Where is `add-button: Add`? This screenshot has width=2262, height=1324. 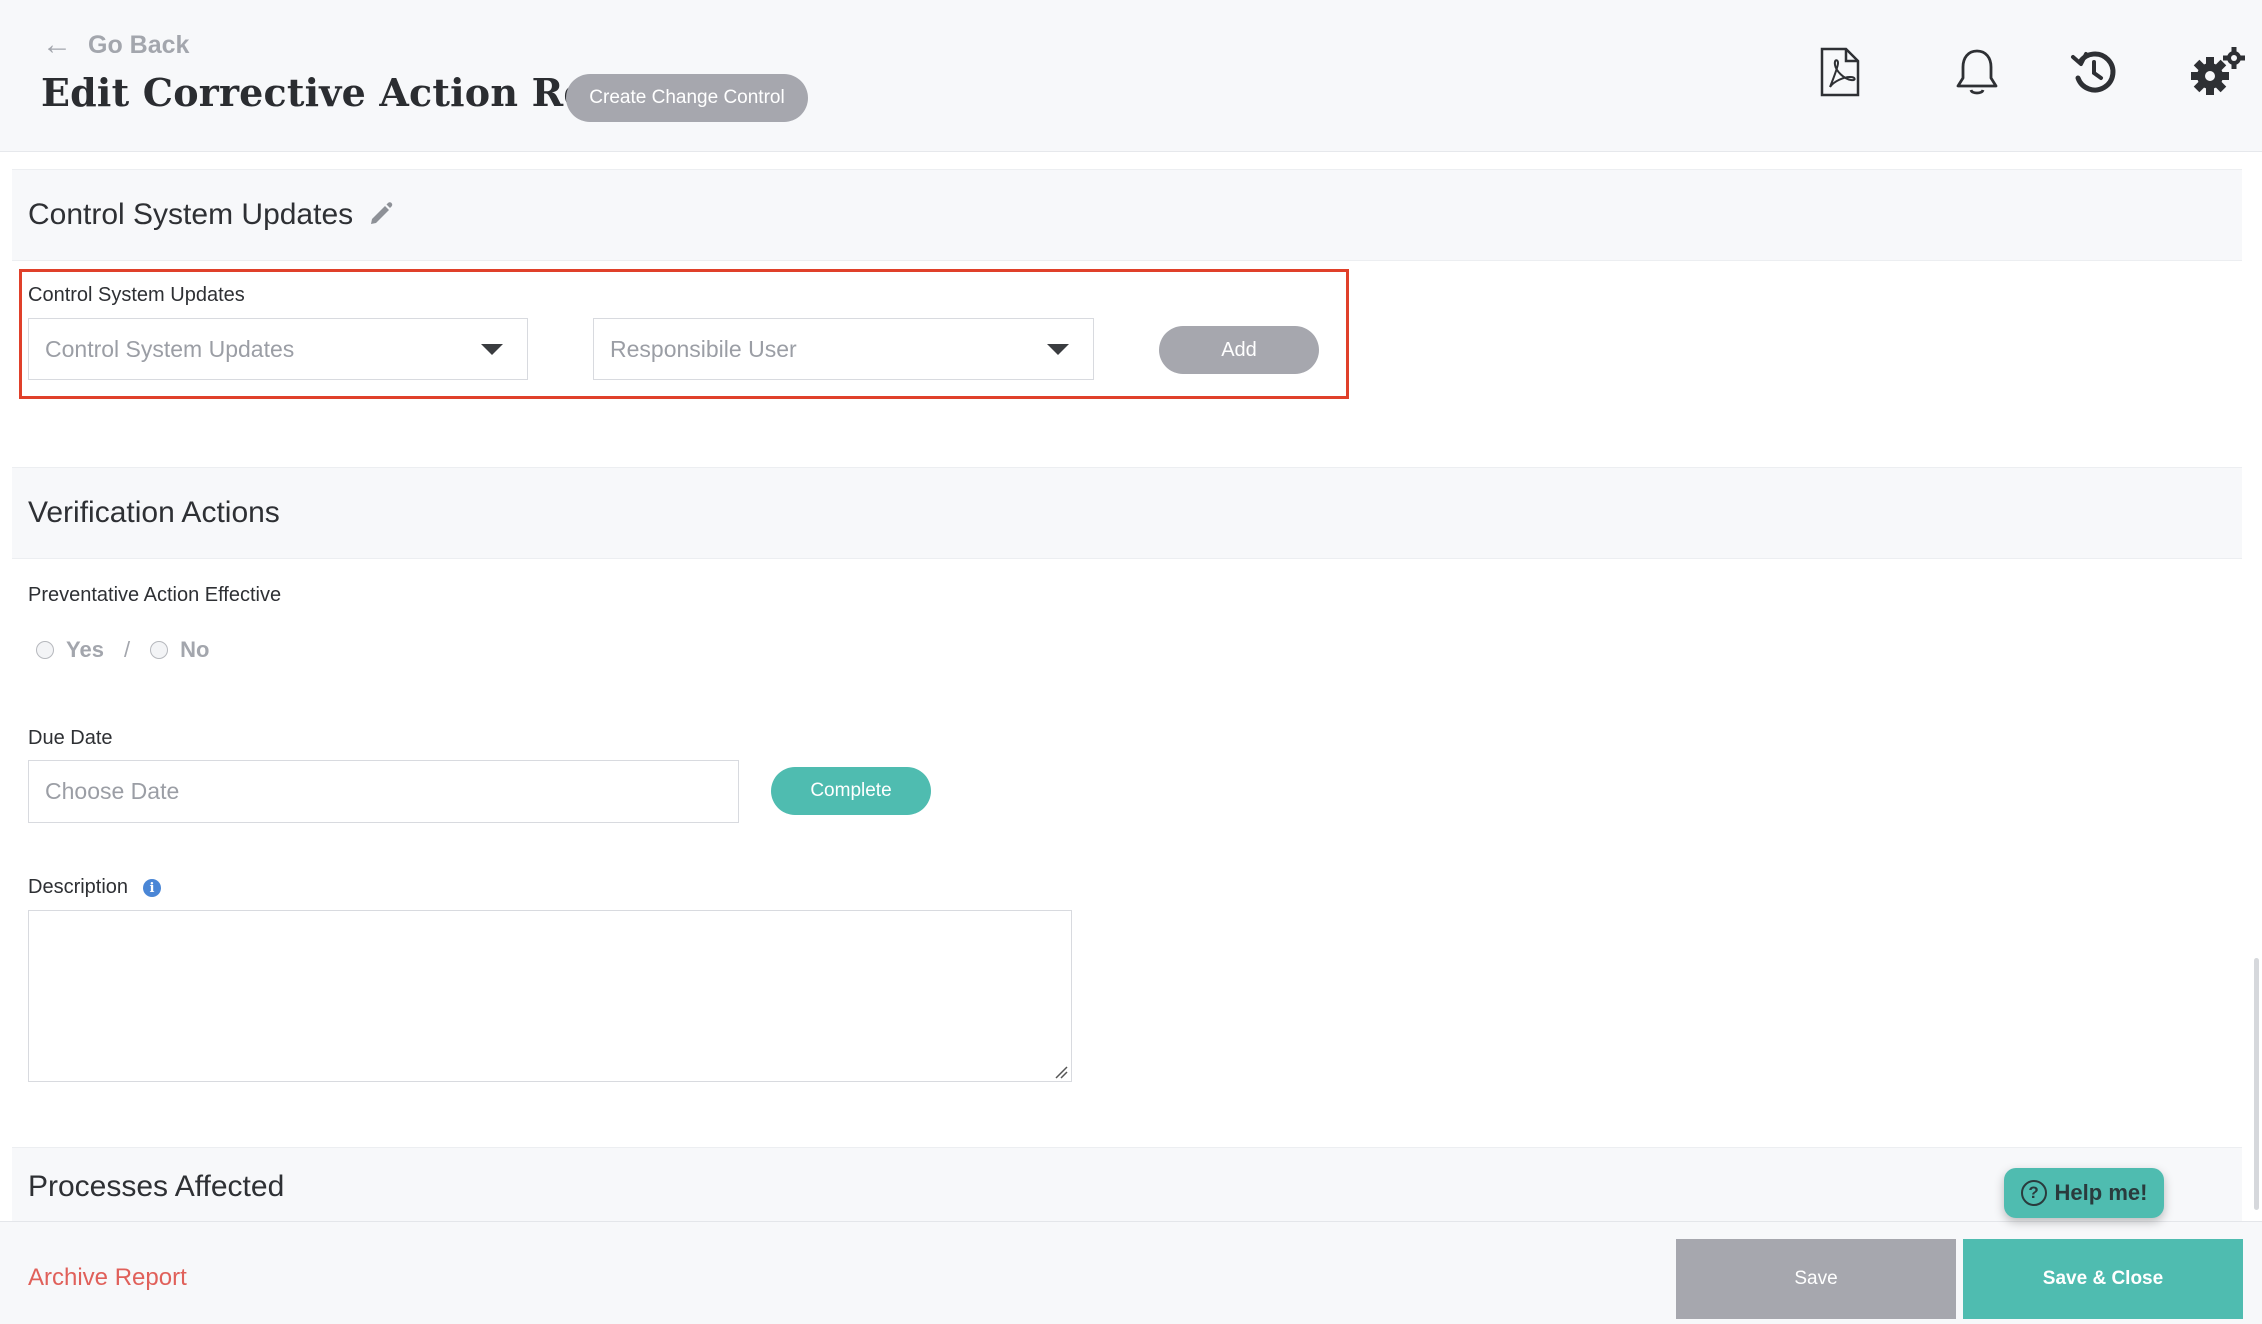 add-button: Add is located at coordinates (1239, 350).